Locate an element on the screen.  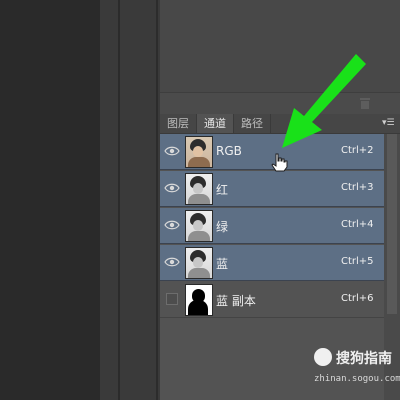
channel-row-blue-copy: 蓝 副本 Ctrl+6 is located at coordinates (272, 300).